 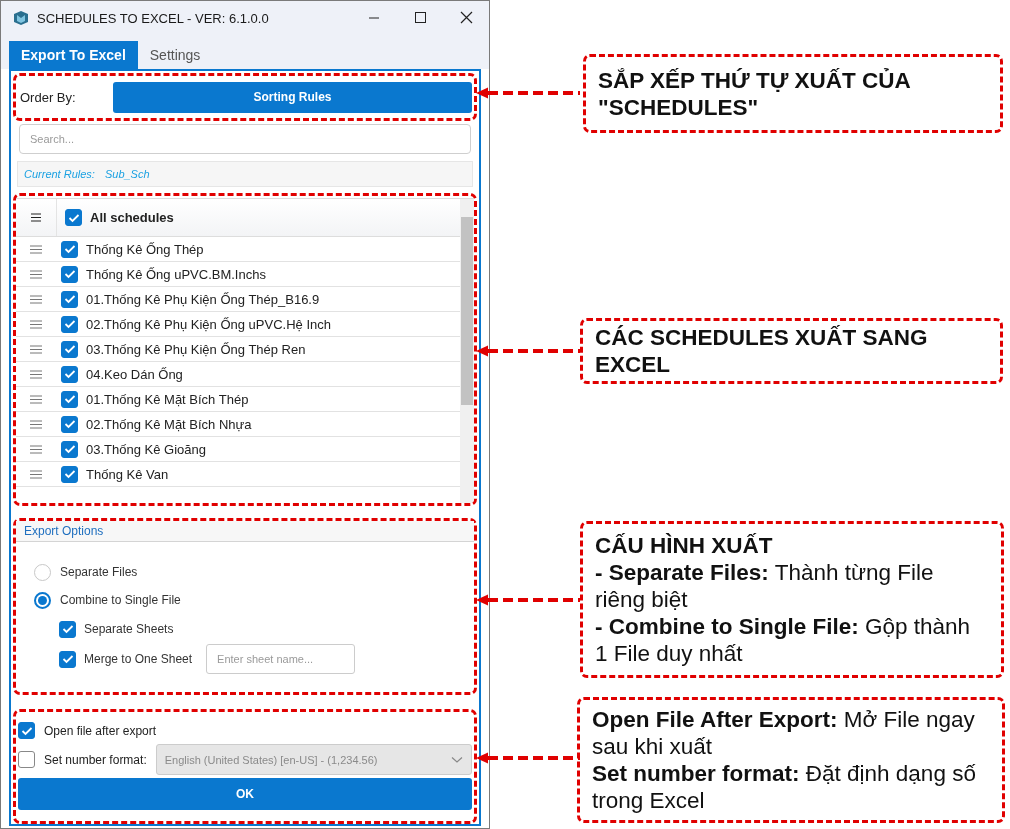 What do you see at coordinates (754, 93) in the screenshot?
I see `callout-text: SẮP XẾP THỨ TỰ XUẤT CỦA "SCHEDULES"` at bounding box center [754, 93].